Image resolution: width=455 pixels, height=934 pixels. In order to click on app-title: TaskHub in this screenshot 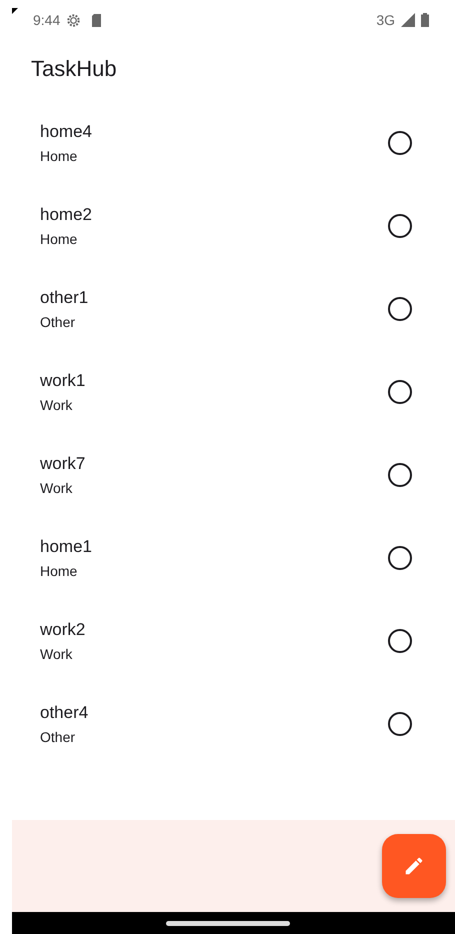, I will do `click(74, 69)`.